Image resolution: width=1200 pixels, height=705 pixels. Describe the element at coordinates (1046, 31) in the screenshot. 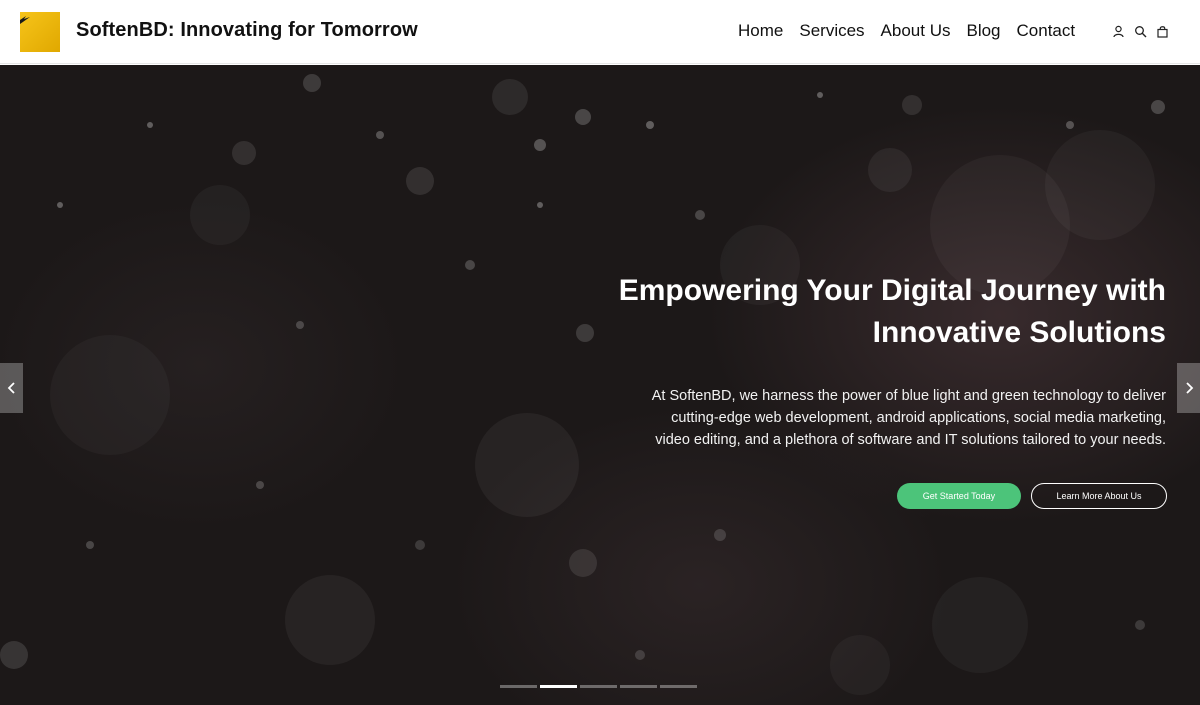

I see `nav-contact: Contact` at that location.